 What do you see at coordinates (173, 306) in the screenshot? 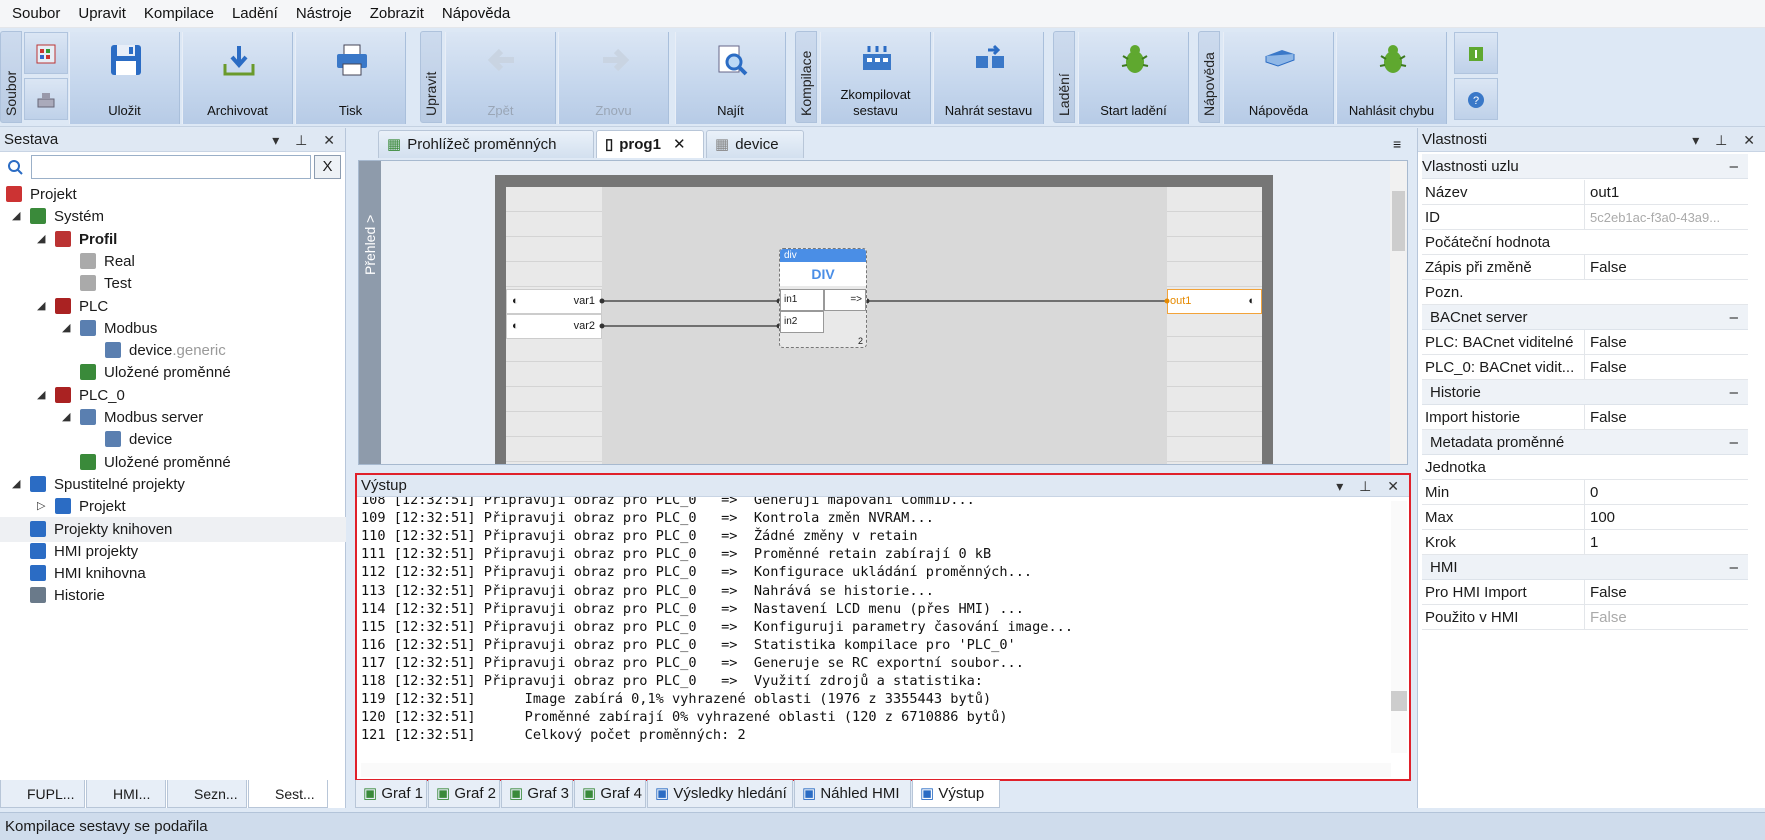
I see `tree-item: ◢ PLC` at bounding box center [173, 306].